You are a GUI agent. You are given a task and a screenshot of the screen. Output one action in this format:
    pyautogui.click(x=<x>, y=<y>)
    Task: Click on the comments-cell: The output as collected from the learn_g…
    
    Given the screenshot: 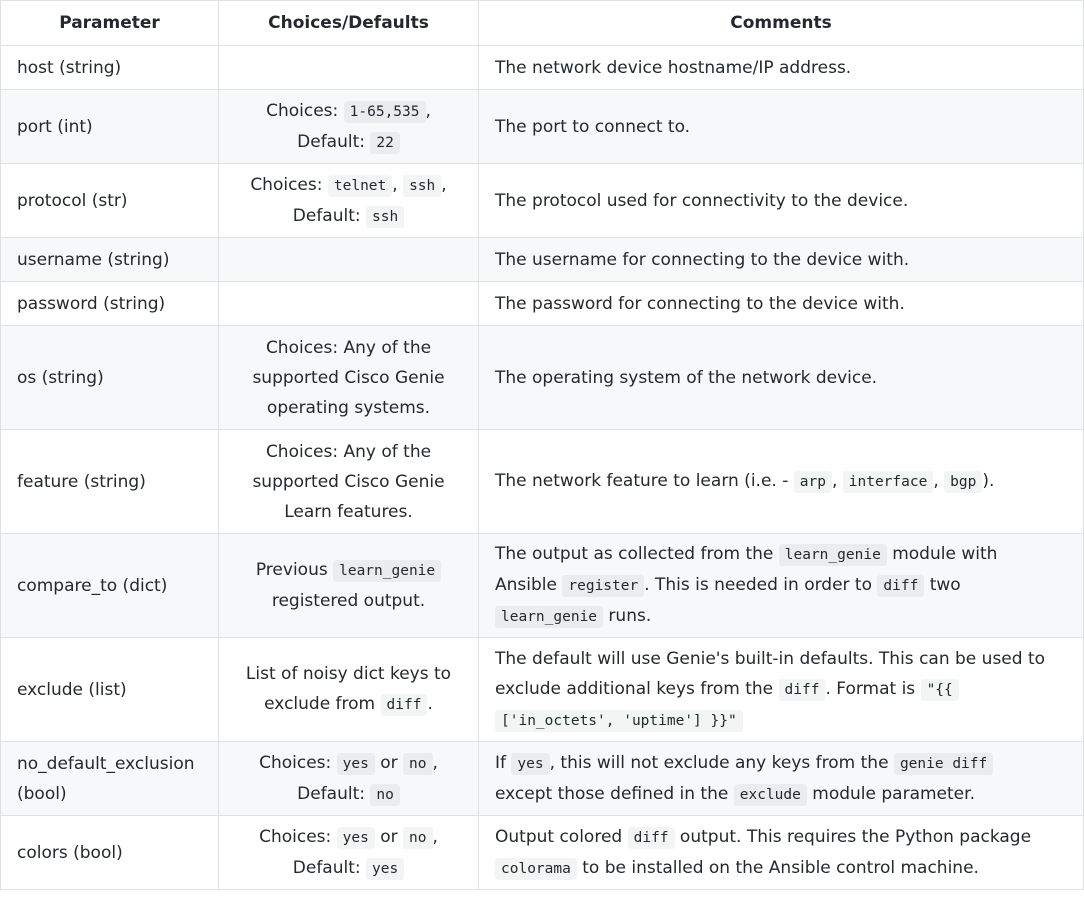 What is the action you would take?
    pyautogui.click(x=781, y=585)
    